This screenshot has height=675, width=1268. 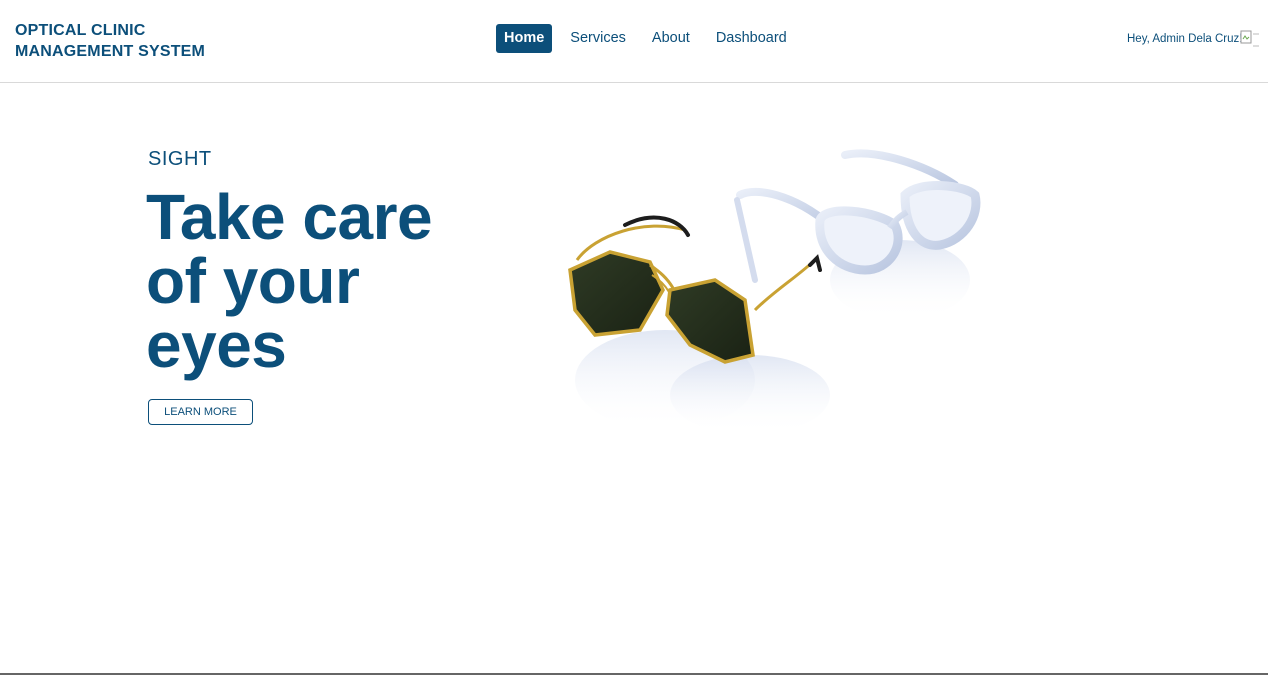 I want to click on learn-more-button: LEARN MORE, so click(x=200, y=412).